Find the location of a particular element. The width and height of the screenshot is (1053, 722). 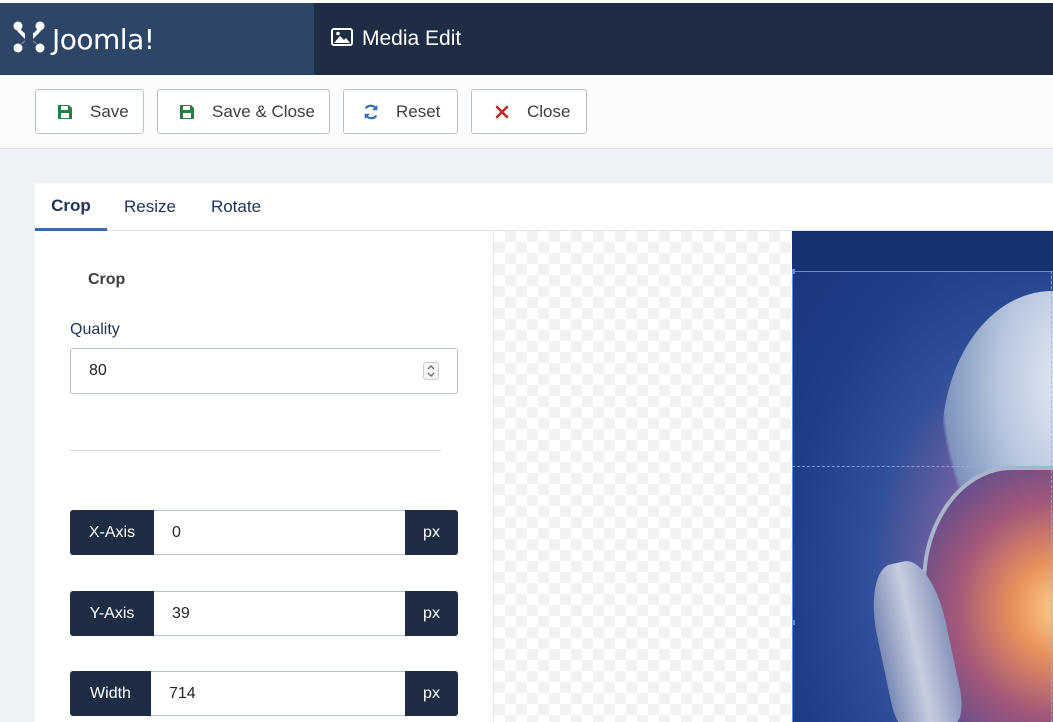

quality-input: 80 is located at coordinates (264, 371).